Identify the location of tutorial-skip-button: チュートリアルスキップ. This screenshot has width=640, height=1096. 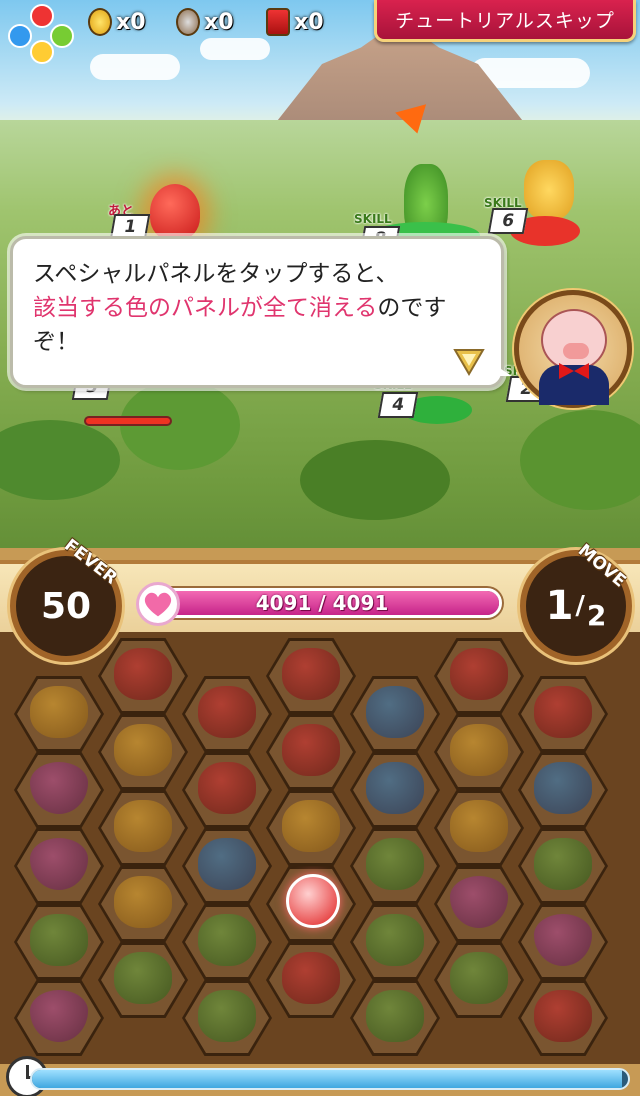
(505, 21).